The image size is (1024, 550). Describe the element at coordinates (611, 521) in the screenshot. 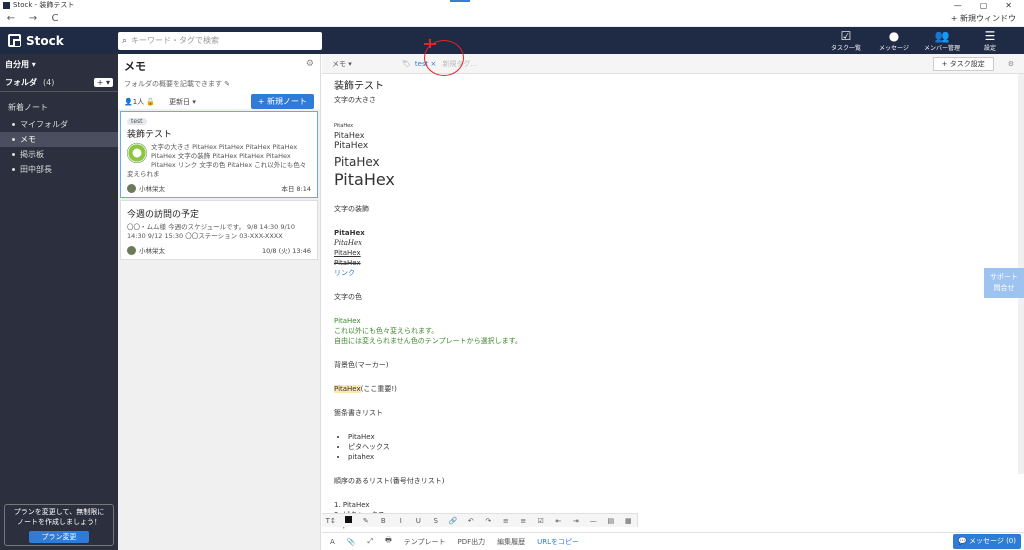

I see `table-icon: ▤` at that location.